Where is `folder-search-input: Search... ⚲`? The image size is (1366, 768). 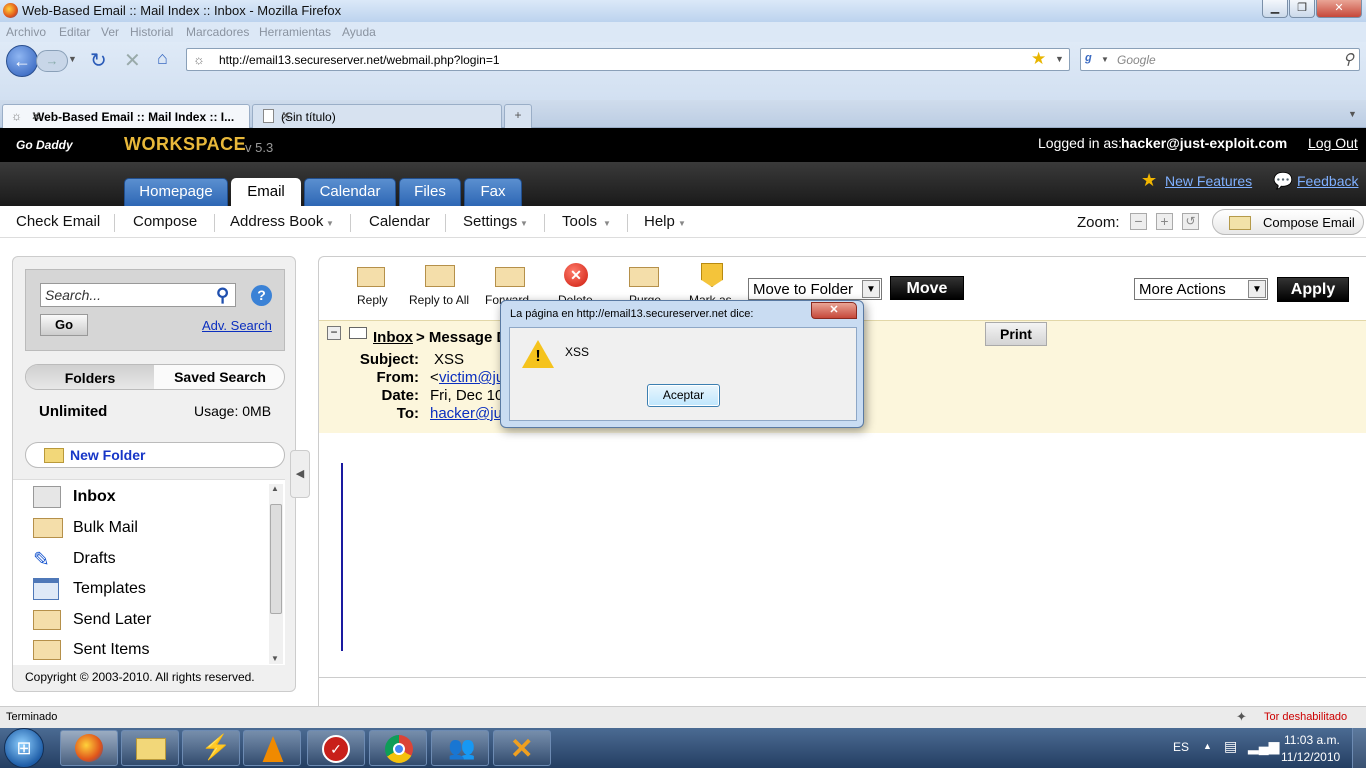 folder-search-input: Search... ⚲ is located at coordinates (138, 295).